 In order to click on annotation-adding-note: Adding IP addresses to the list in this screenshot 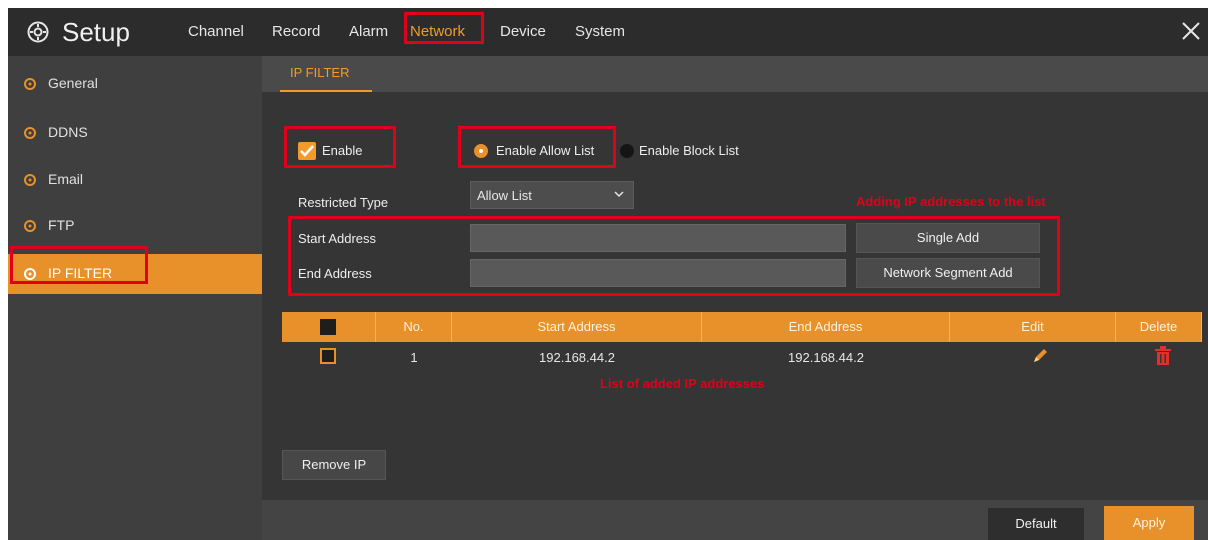, I will do `click(951, 201)`.